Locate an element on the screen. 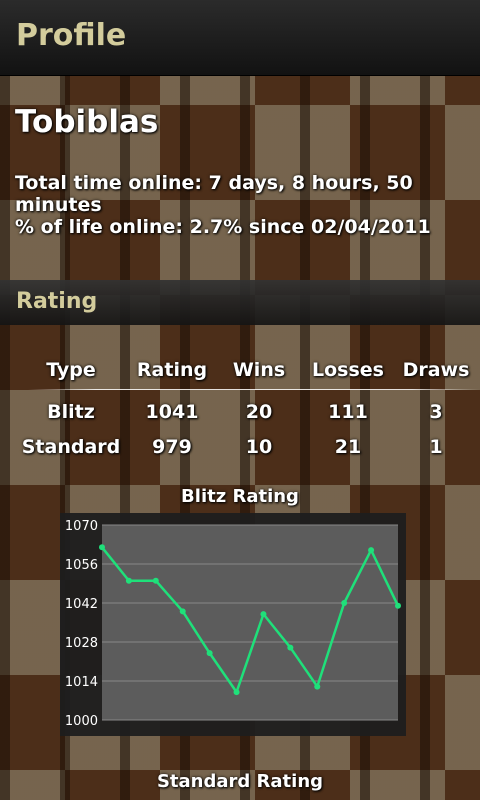 The image size is (480, 800). username: Tobiblas is located at coordinates (87, 122).